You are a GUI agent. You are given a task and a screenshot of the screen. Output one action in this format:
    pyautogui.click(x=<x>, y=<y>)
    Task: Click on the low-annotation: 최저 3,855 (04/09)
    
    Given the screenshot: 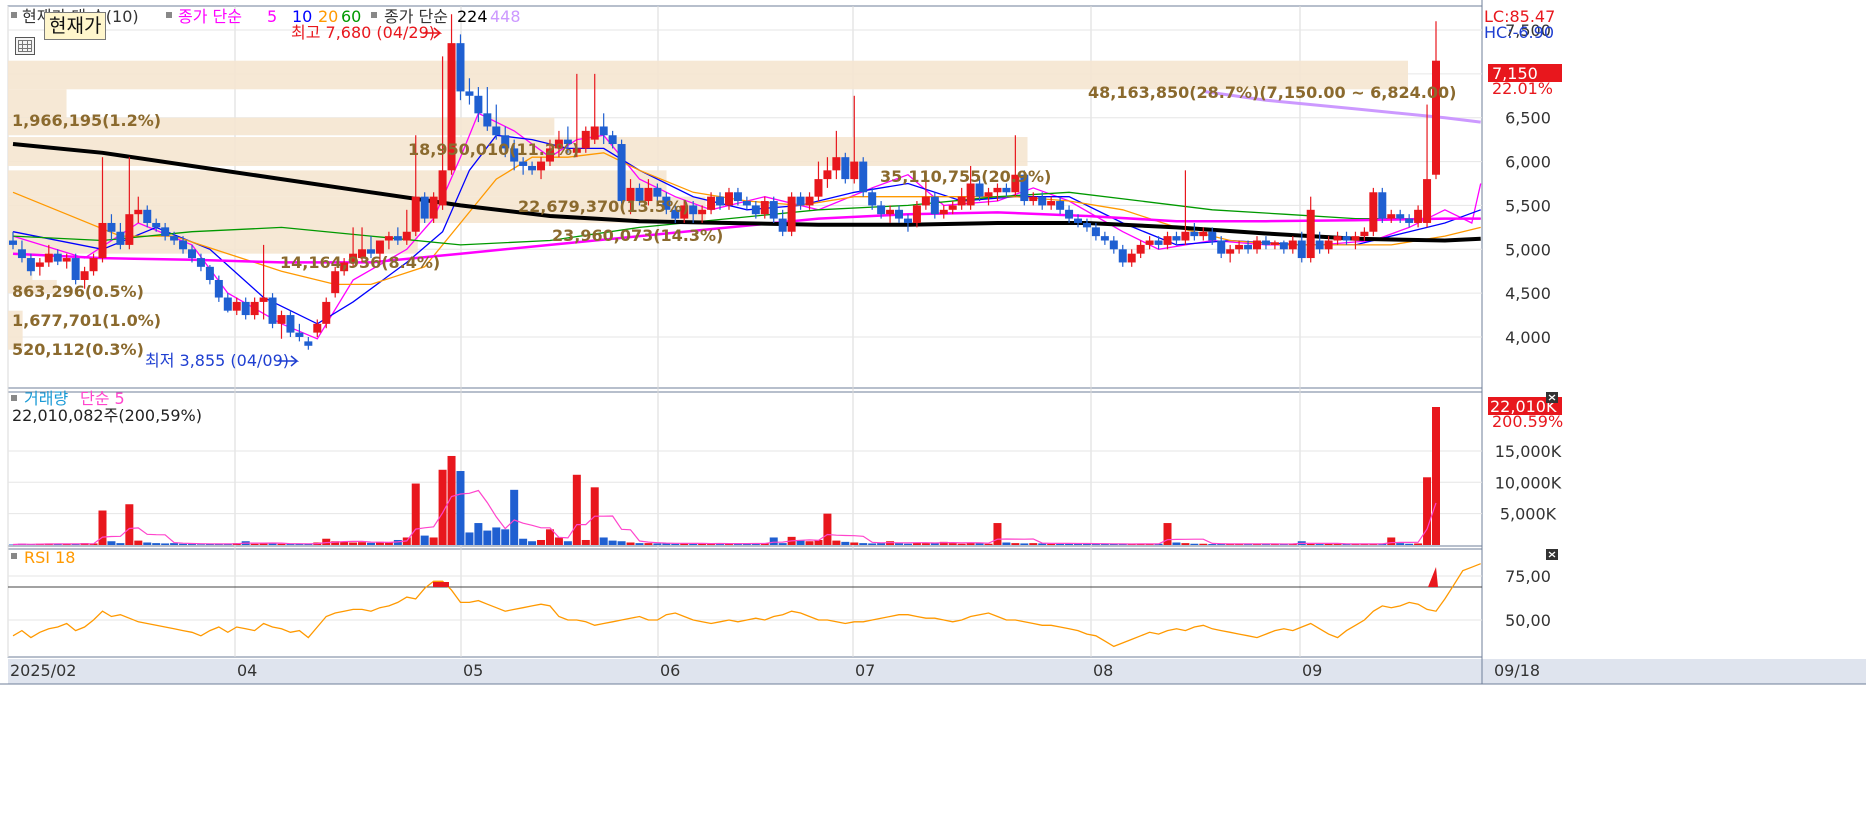 What is the action you would take?
    pyautogui.click(x=217, y=360)
    